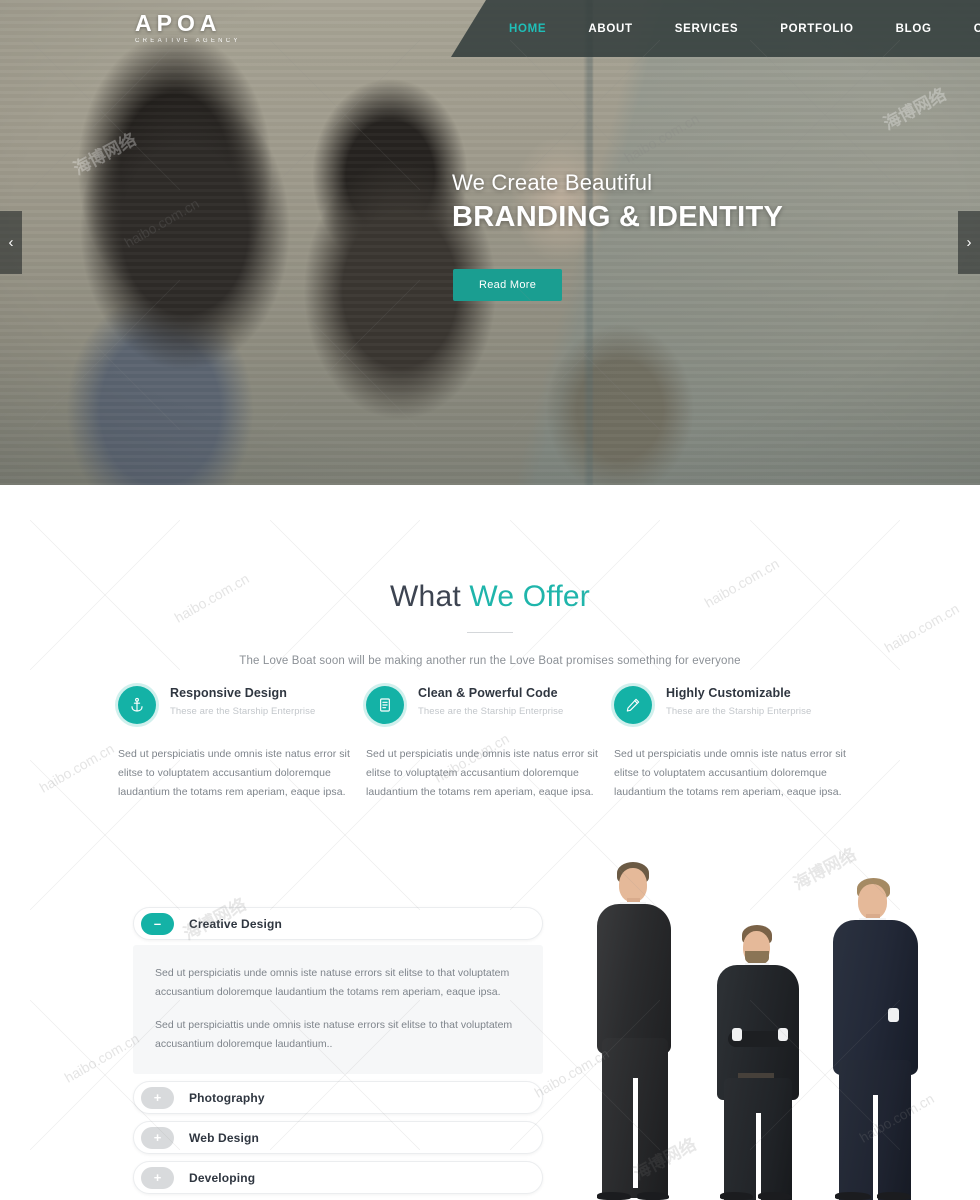 This screenshot has width=980, height=1200. Describe the element at coordinates (224, 1137) in the screenshot. I see `accordion-label: Web Design` at that location.